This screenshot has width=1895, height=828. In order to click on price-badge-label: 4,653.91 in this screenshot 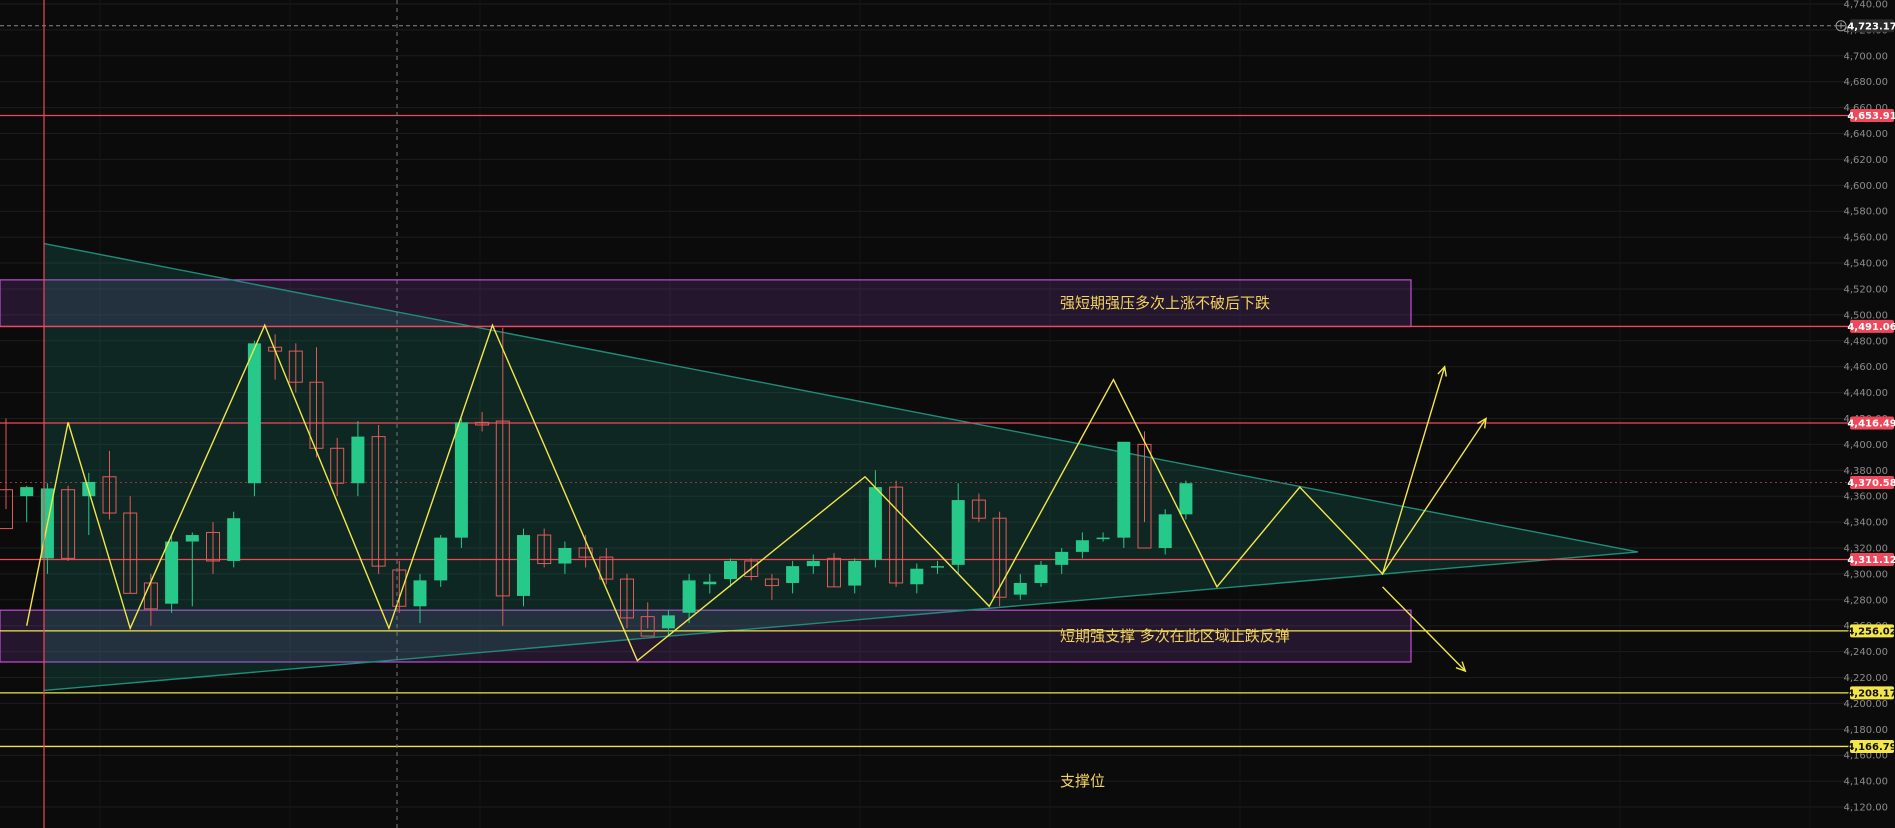, I will do `click(1871, 116)`.